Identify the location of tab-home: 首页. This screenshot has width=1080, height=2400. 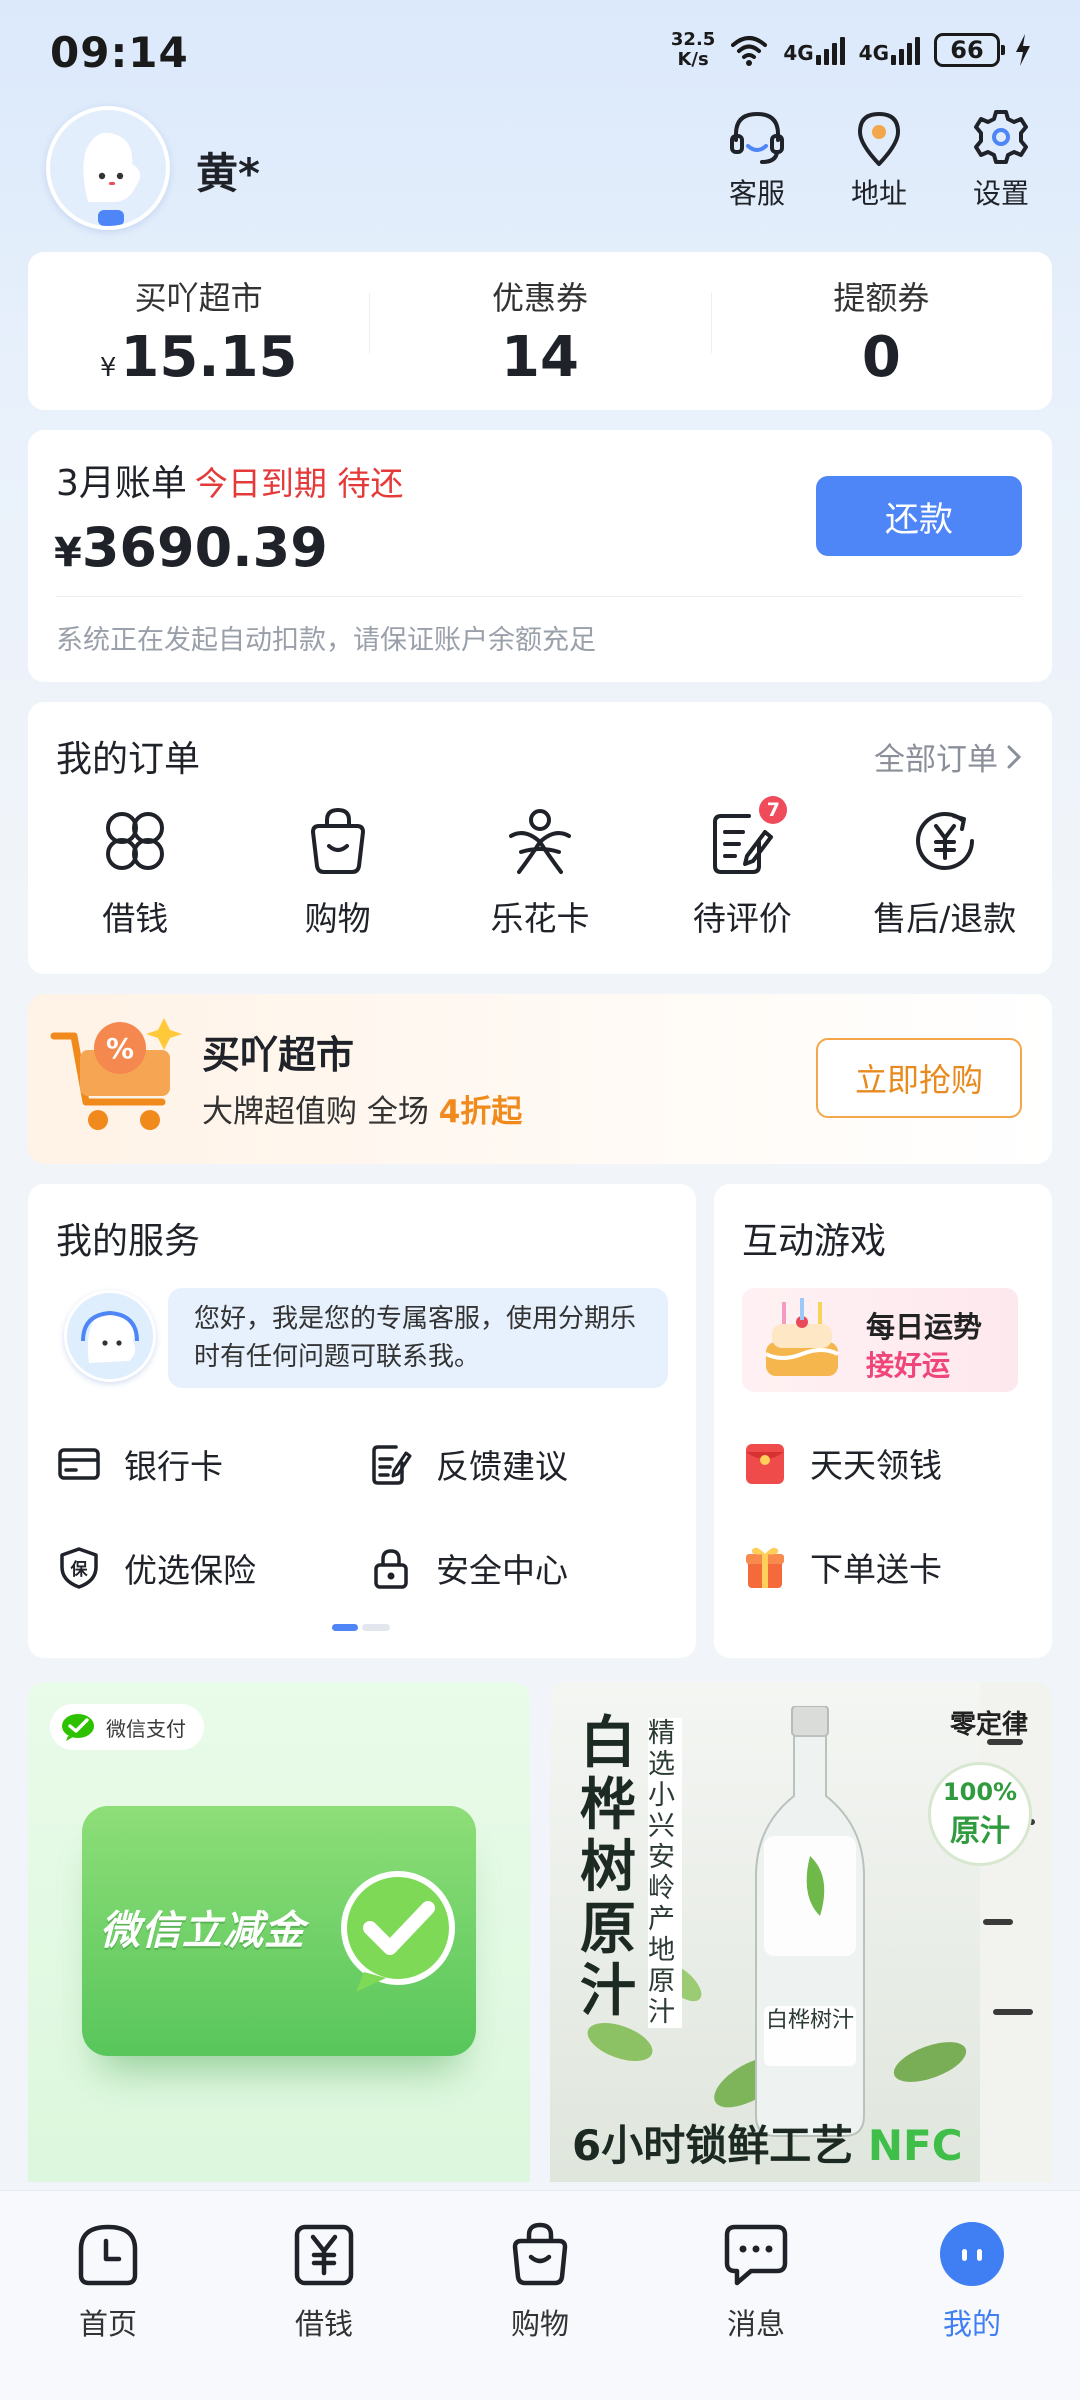
(108, 2309).